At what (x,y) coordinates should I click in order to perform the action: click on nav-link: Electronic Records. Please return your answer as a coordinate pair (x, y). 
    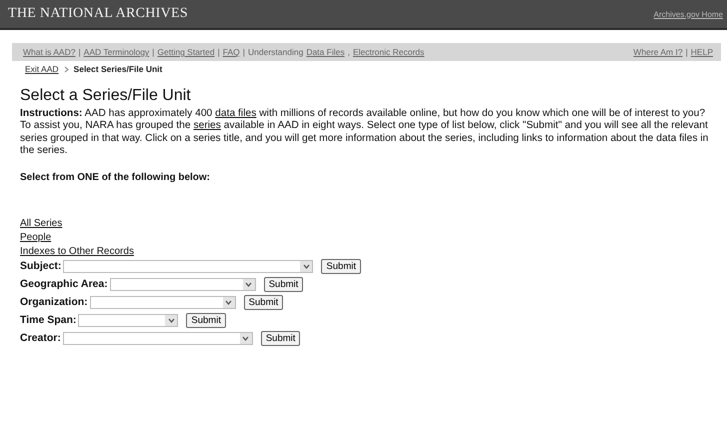
    Looking at the image, I should click on (388, 52).